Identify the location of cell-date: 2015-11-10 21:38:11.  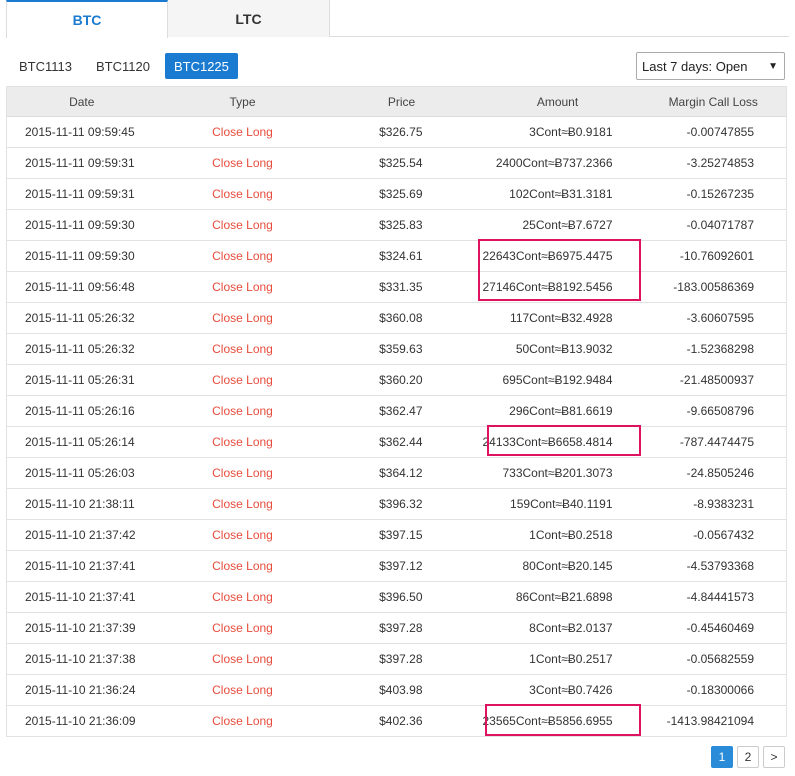
(81, 504).